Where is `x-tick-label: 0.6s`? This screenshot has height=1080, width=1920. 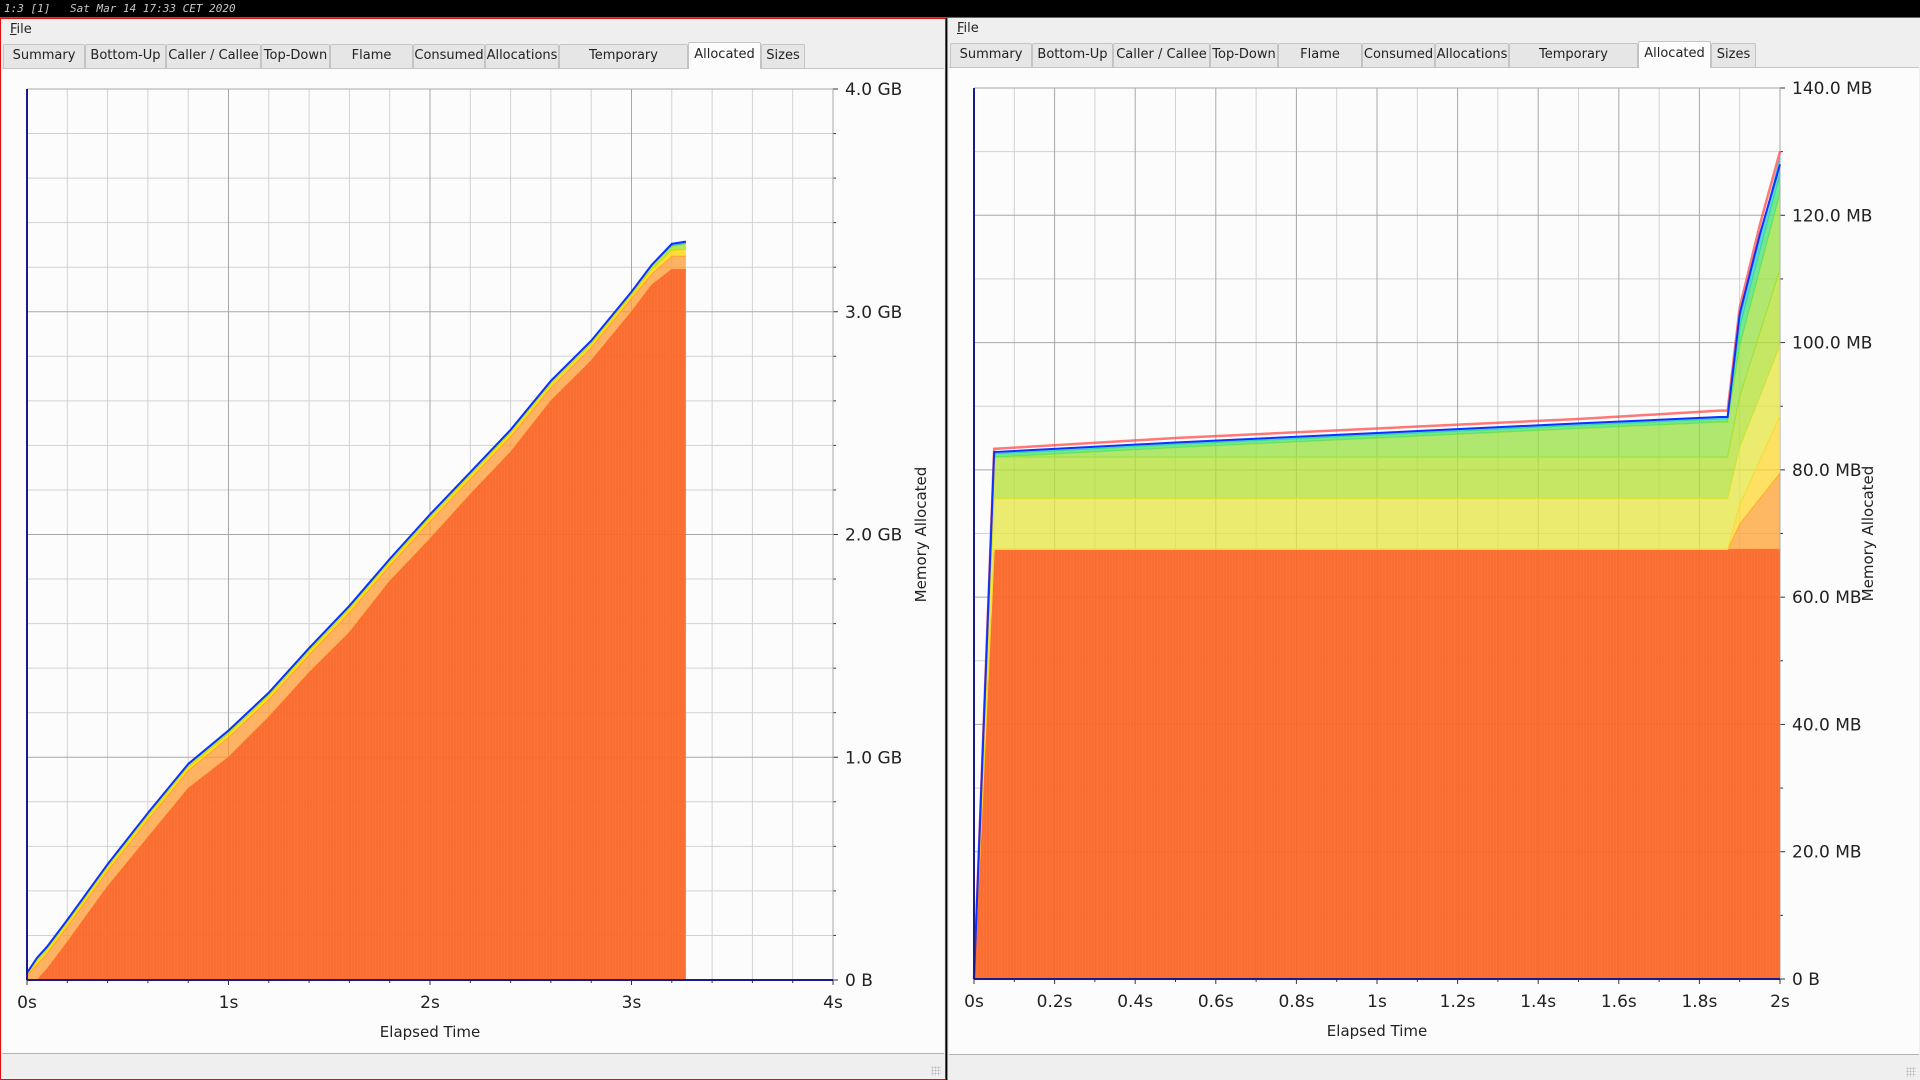 x-tick-label: 0.6s is located at coordinates (1216, 1002).